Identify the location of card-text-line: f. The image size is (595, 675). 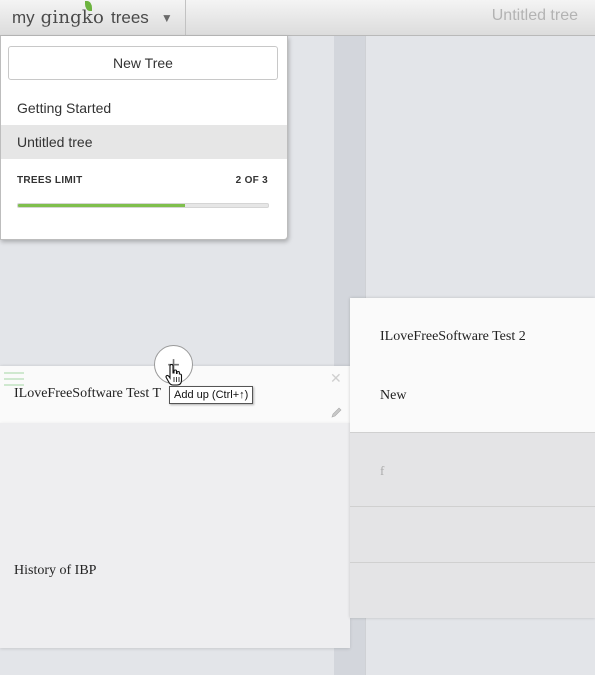
(382, 470).